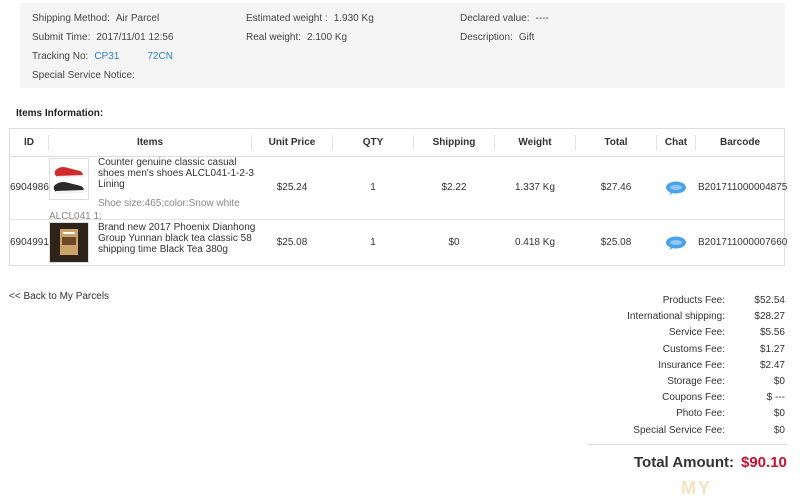 This screenshot has height=503, width=800. I want to click on submit-time: Submit Time: 2017/11/01 12:56, so click(102, 37).